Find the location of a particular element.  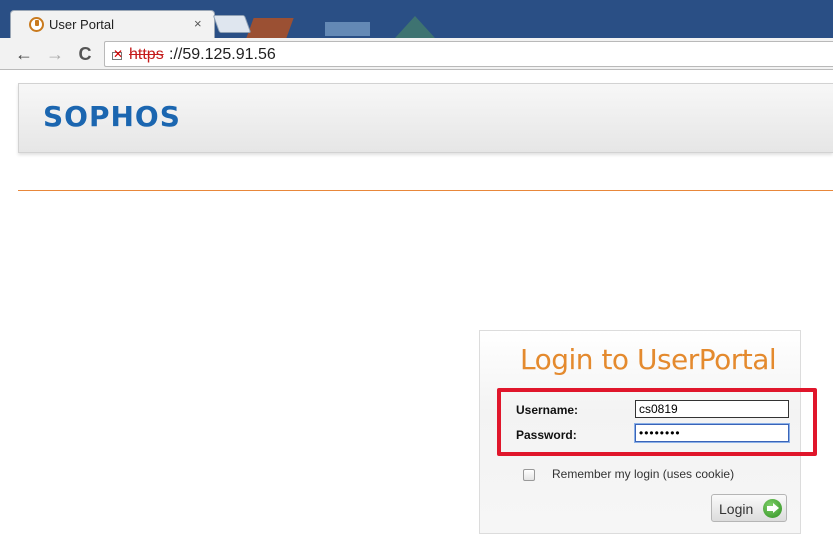

login-button: Login is located at coordinates (749, 508).